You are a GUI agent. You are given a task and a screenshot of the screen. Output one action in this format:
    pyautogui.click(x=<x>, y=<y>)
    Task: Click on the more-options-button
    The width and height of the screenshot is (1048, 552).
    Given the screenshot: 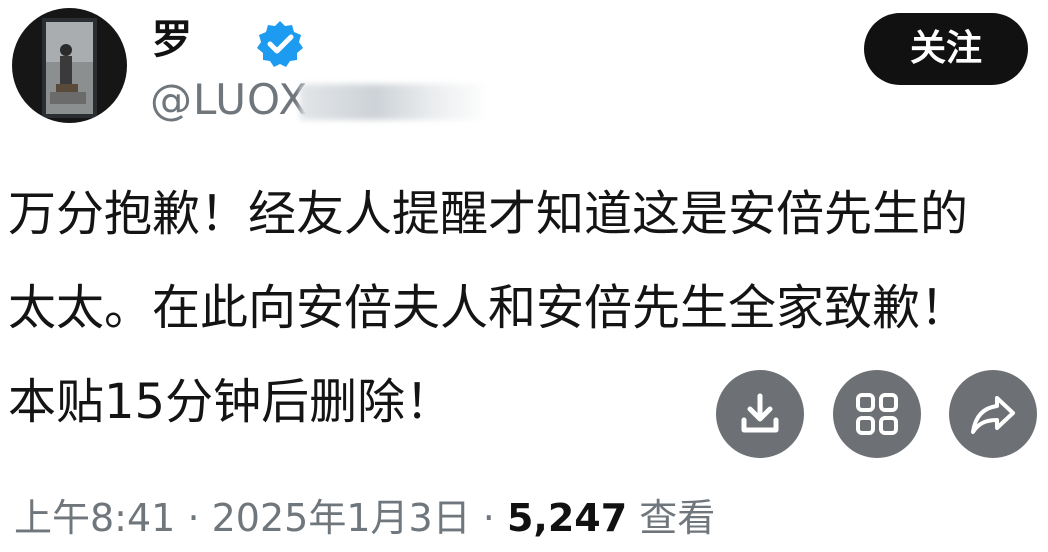 What is the action you would take?
    pyautogui.click(x=877, y=414)
    